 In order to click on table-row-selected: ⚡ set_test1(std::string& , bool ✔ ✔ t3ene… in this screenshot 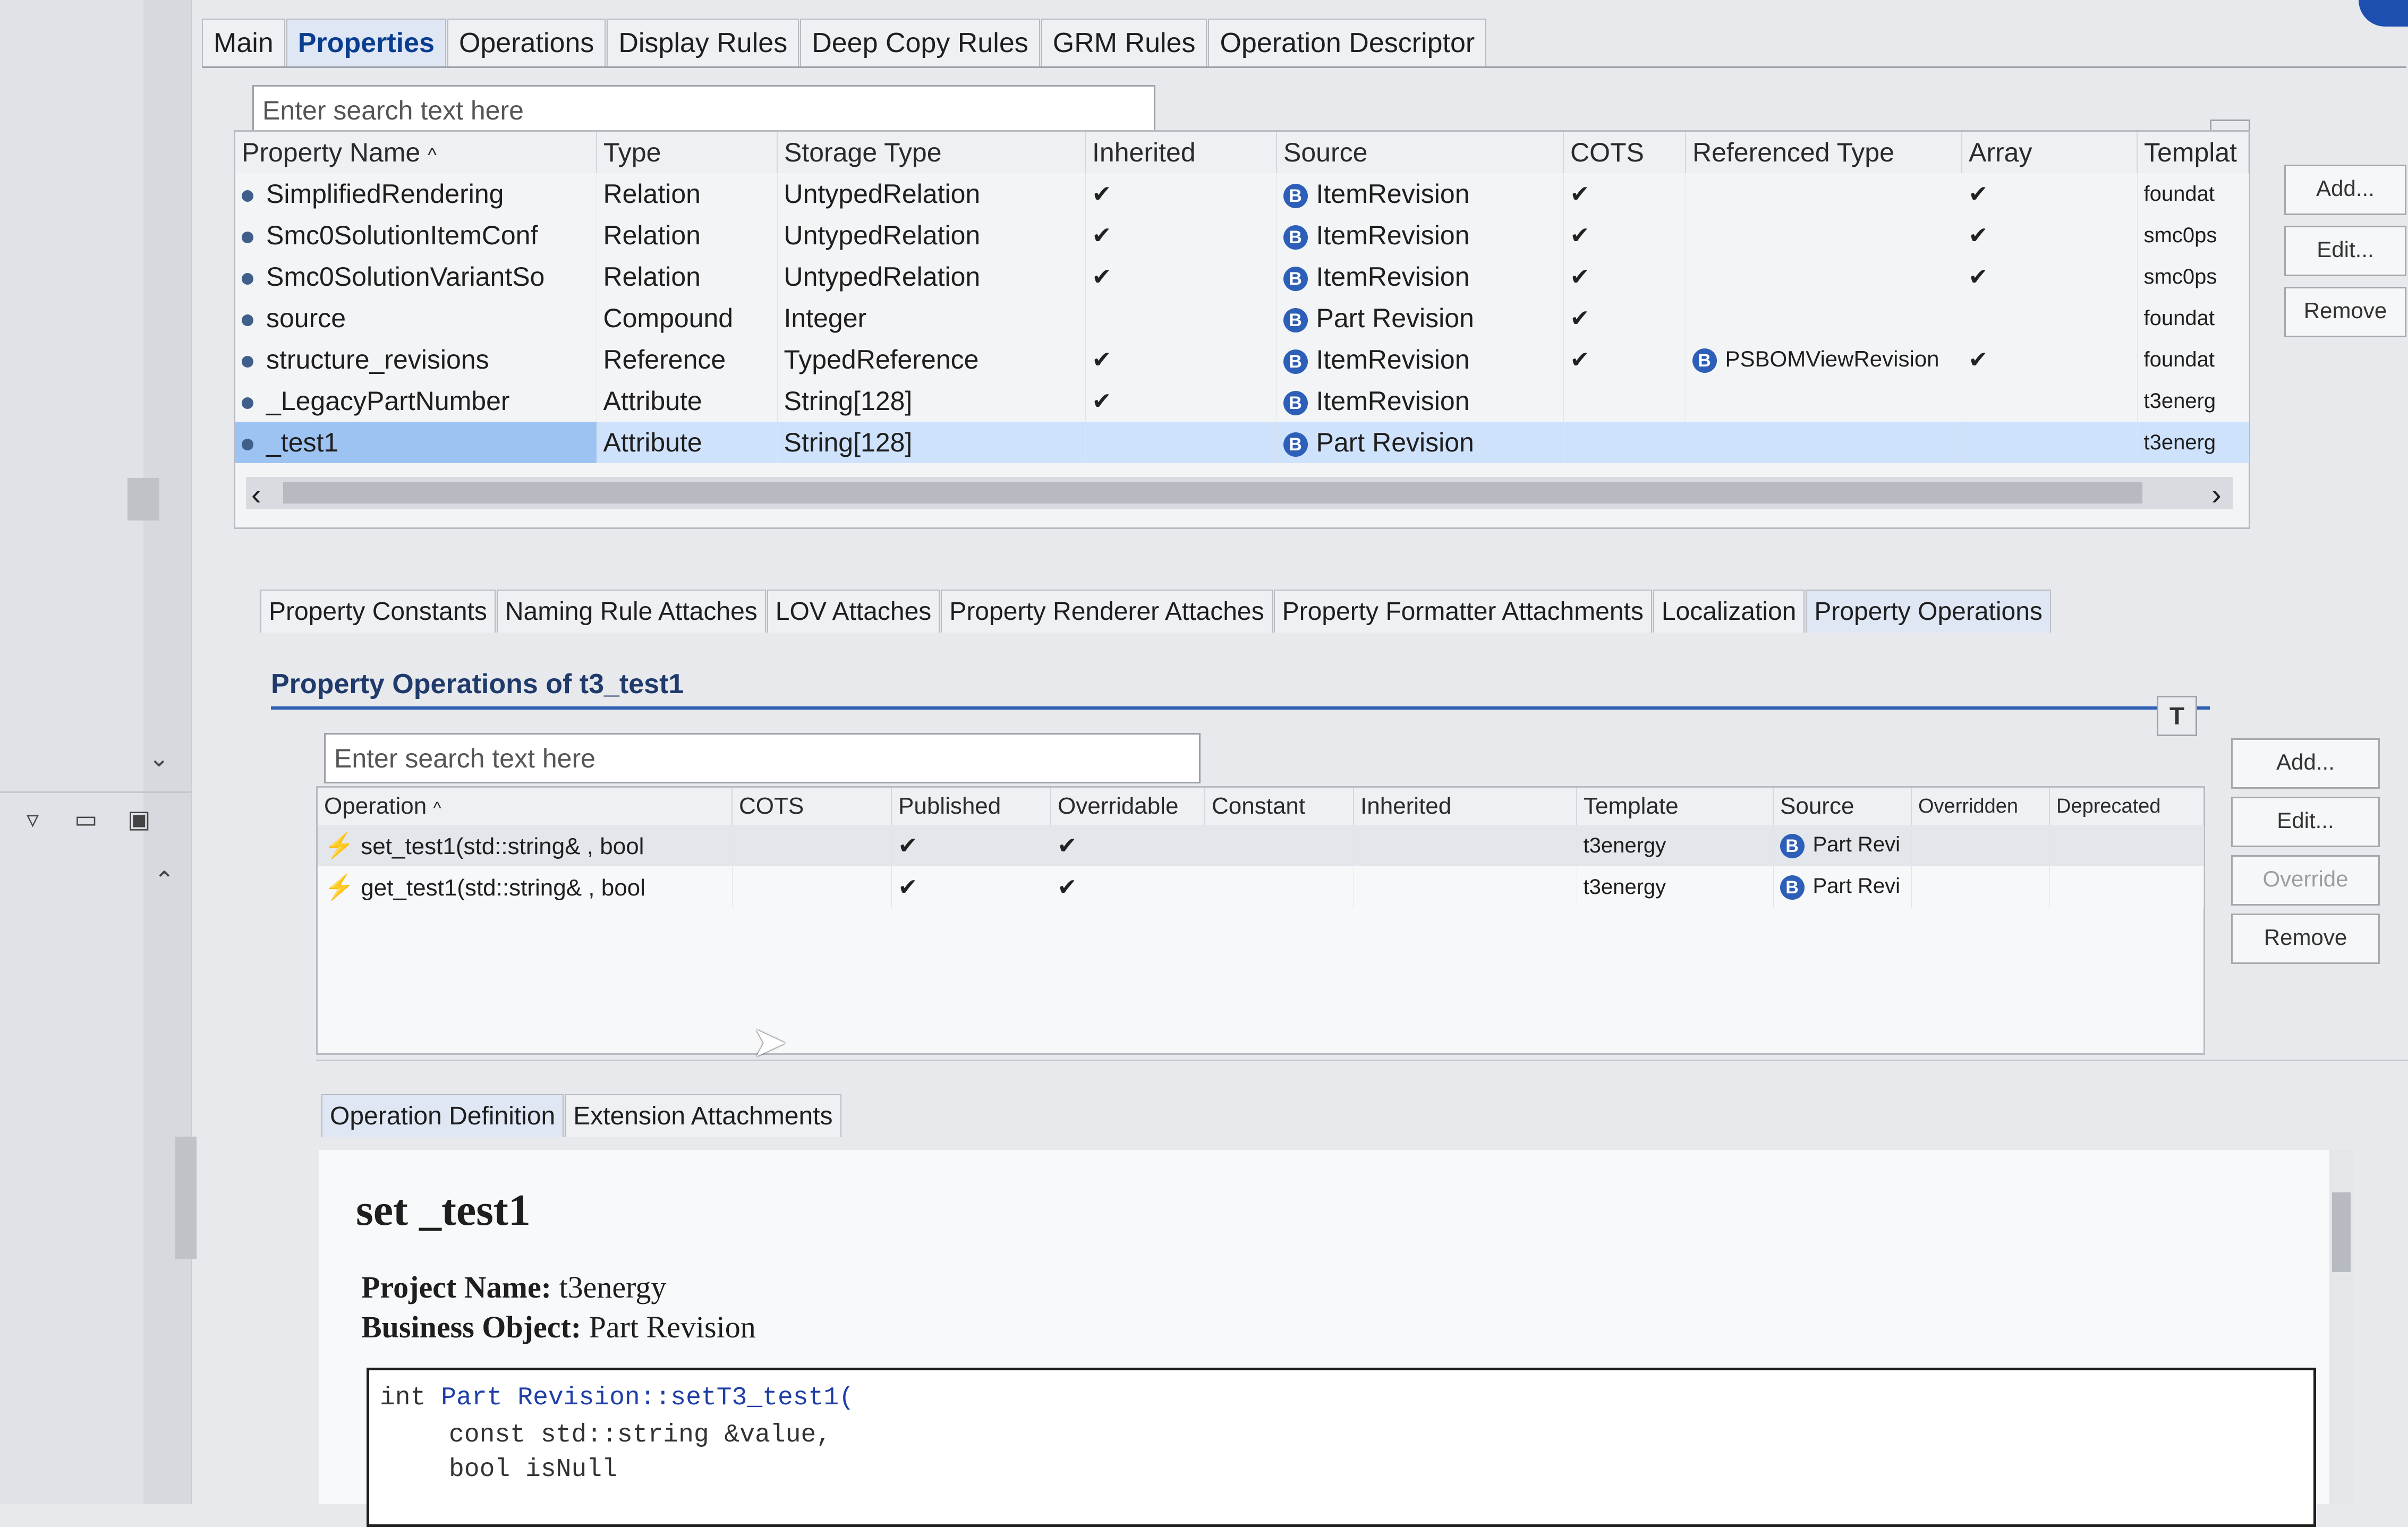, I will do `click(1261, 845)`.